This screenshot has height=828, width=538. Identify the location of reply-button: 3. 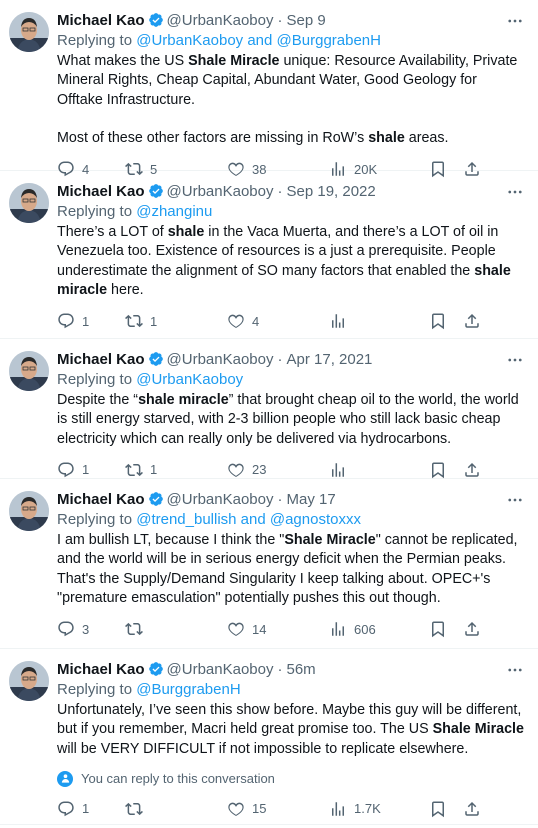
(91, 629).